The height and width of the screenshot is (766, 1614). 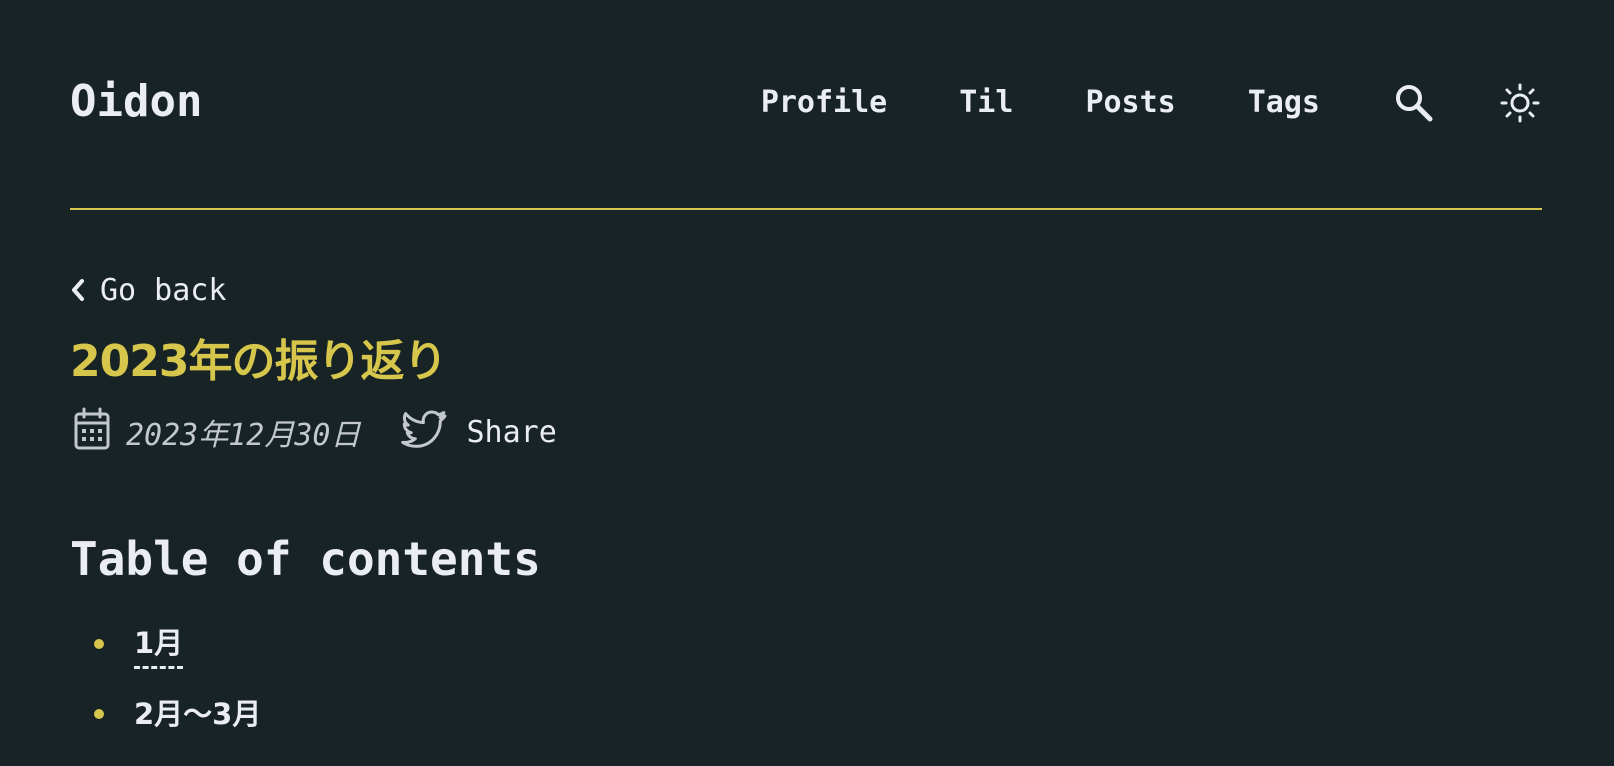 I want to click on toc-item: 2月〜3月, so click(x=806, y=714).